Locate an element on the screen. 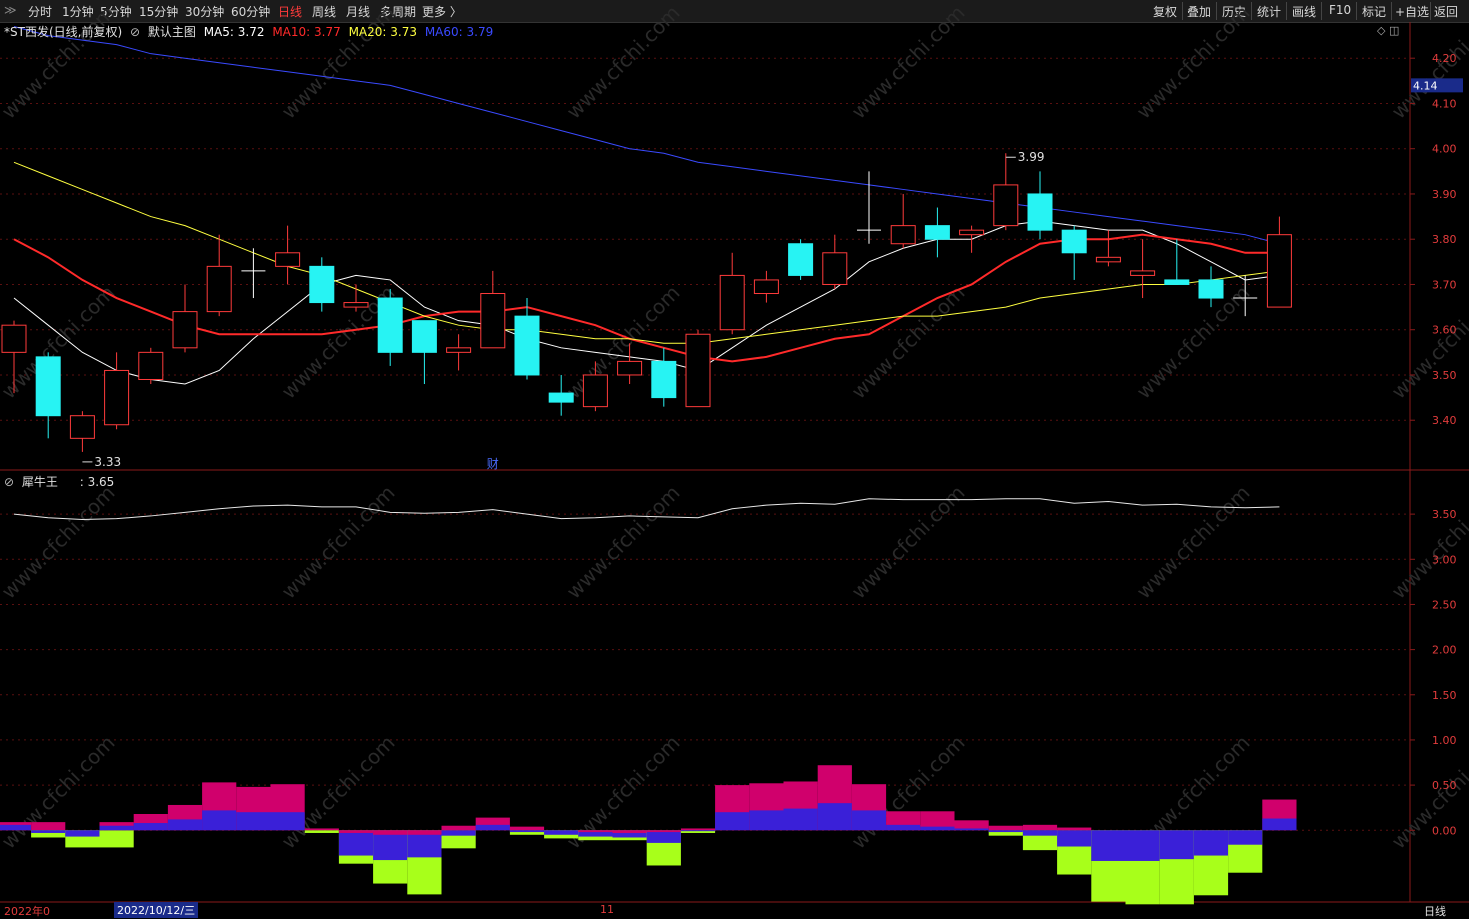 This screenshot has height=919, width=1469. panel-controls: ◇ ◫ is located at coordinates (1388, 30).